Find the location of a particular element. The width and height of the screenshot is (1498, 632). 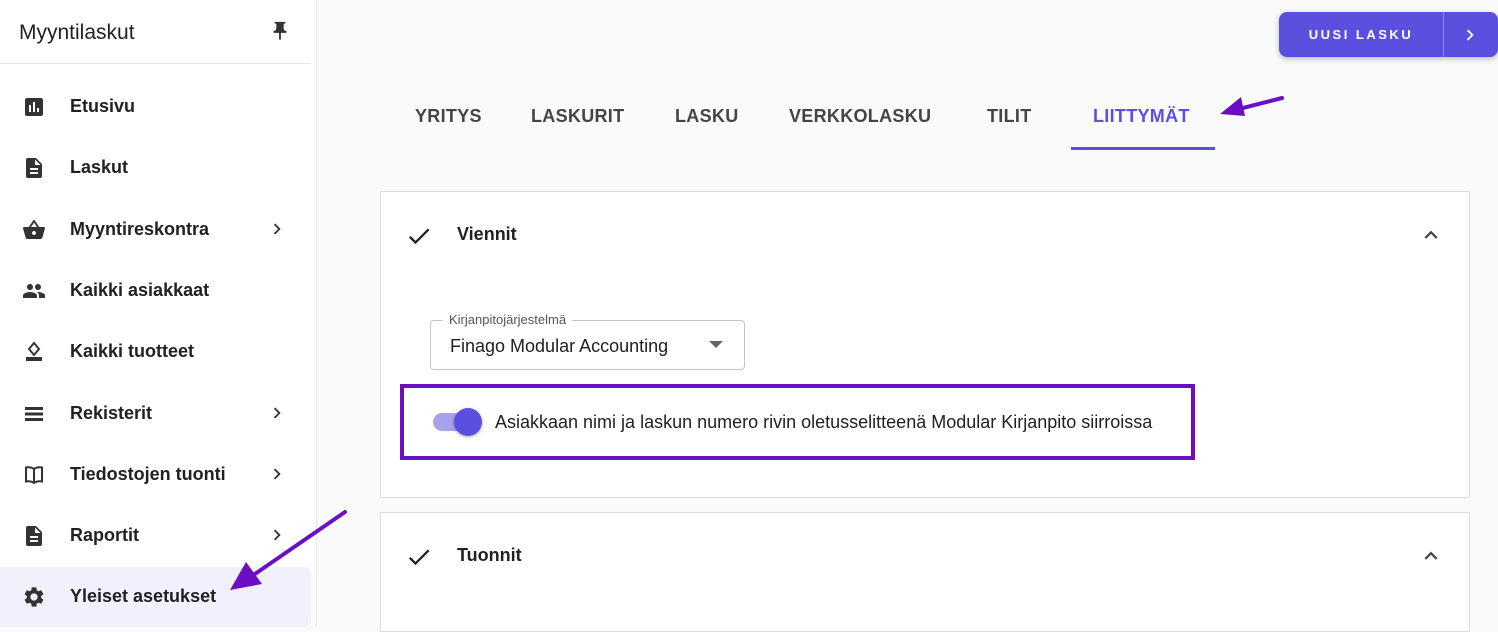

stamp-icon is located at coordinates (34, 351).